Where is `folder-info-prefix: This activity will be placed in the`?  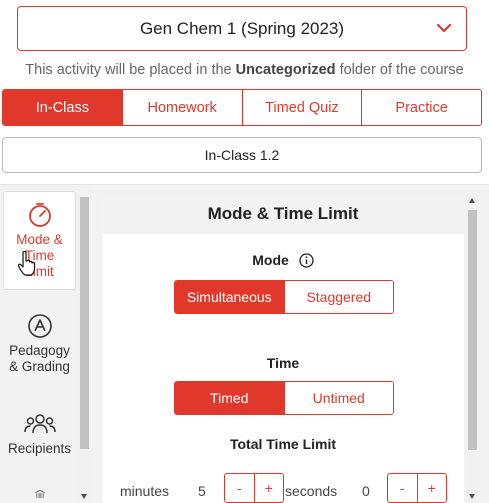 folder-info-prefix: This activity will be placed in the is located at coordinates (130, 70).